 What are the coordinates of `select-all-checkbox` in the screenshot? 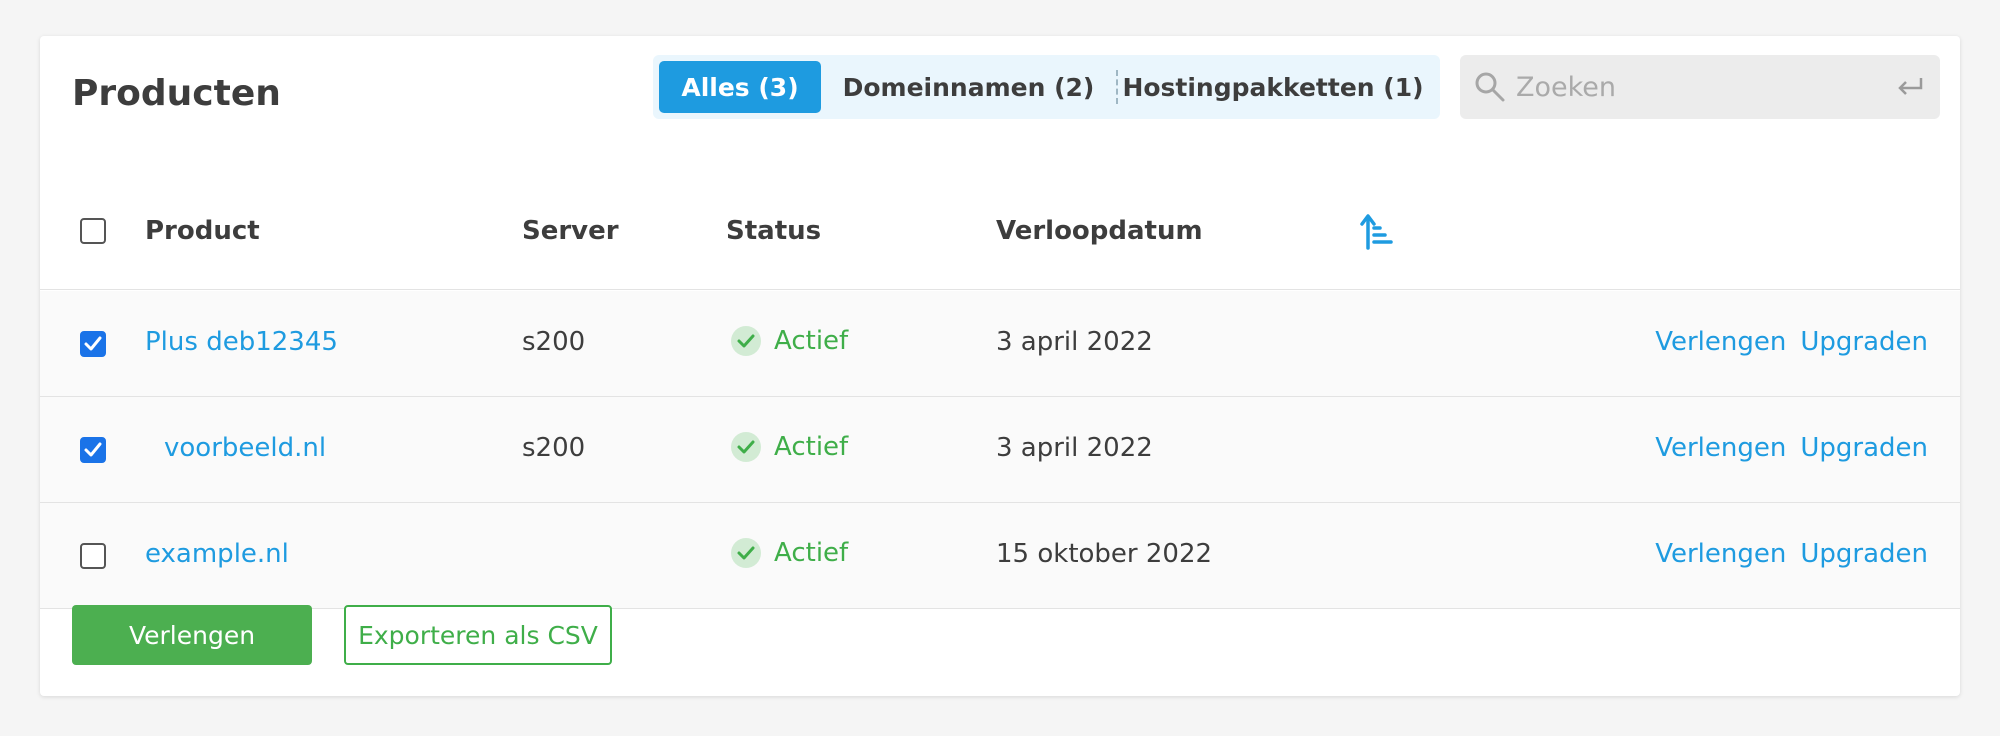 It's located at (93, 231).